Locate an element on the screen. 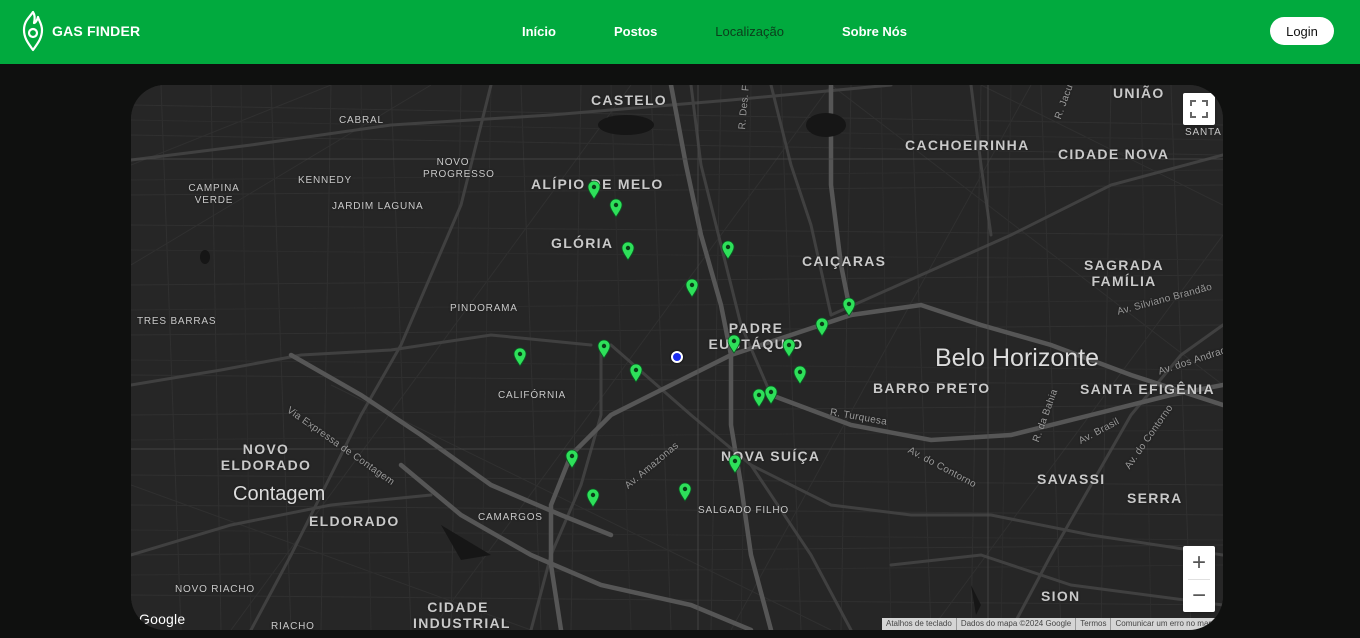  zoom-divider is located at coordinates (1199, 579).